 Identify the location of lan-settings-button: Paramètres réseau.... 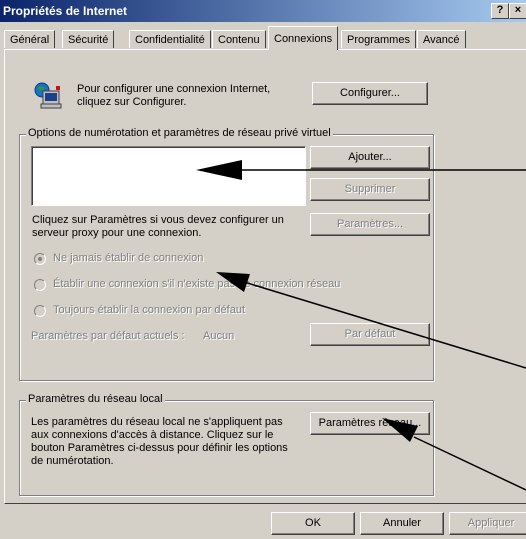
(370, 423).